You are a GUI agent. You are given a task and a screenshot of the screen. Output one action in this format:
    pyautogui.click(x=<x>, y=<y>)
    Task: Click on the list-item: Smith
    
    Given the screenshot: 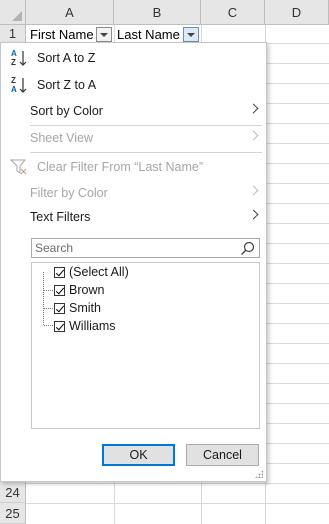 What is the action you would take?
    pyautogui.click(x=77, y=308)
    